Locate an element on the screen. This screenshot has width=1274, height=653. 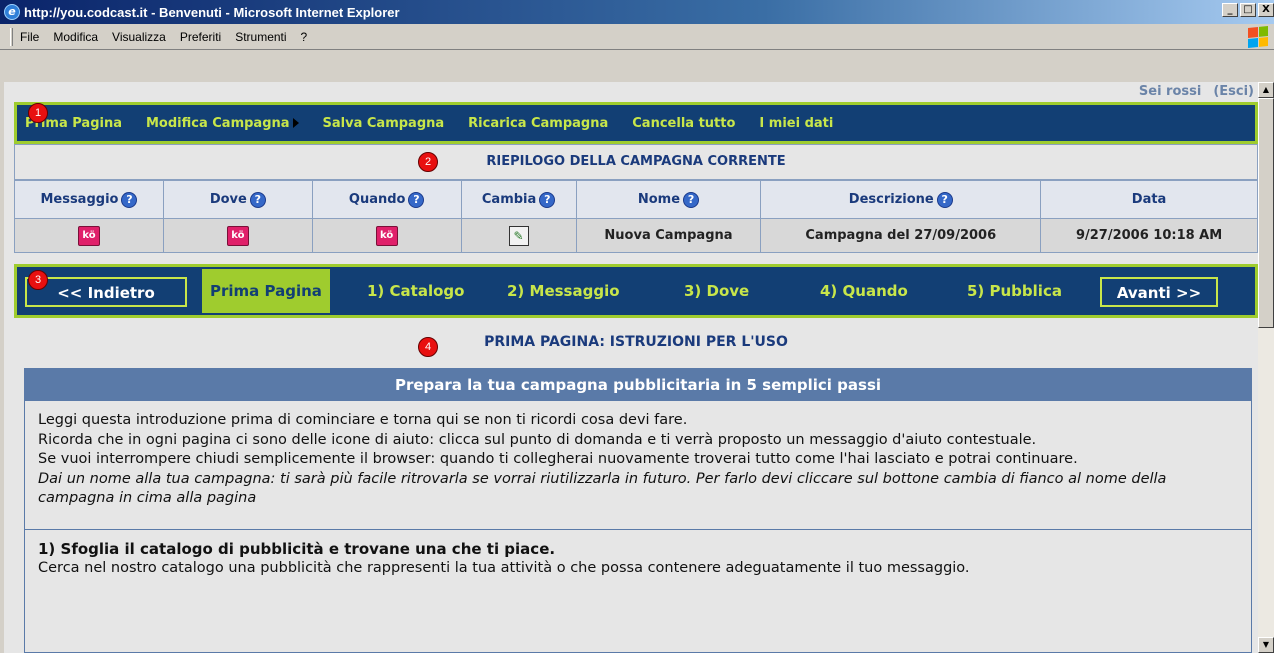
nav-modifica-campagna: Modifica Campagna is located at coordinates (222, 123).